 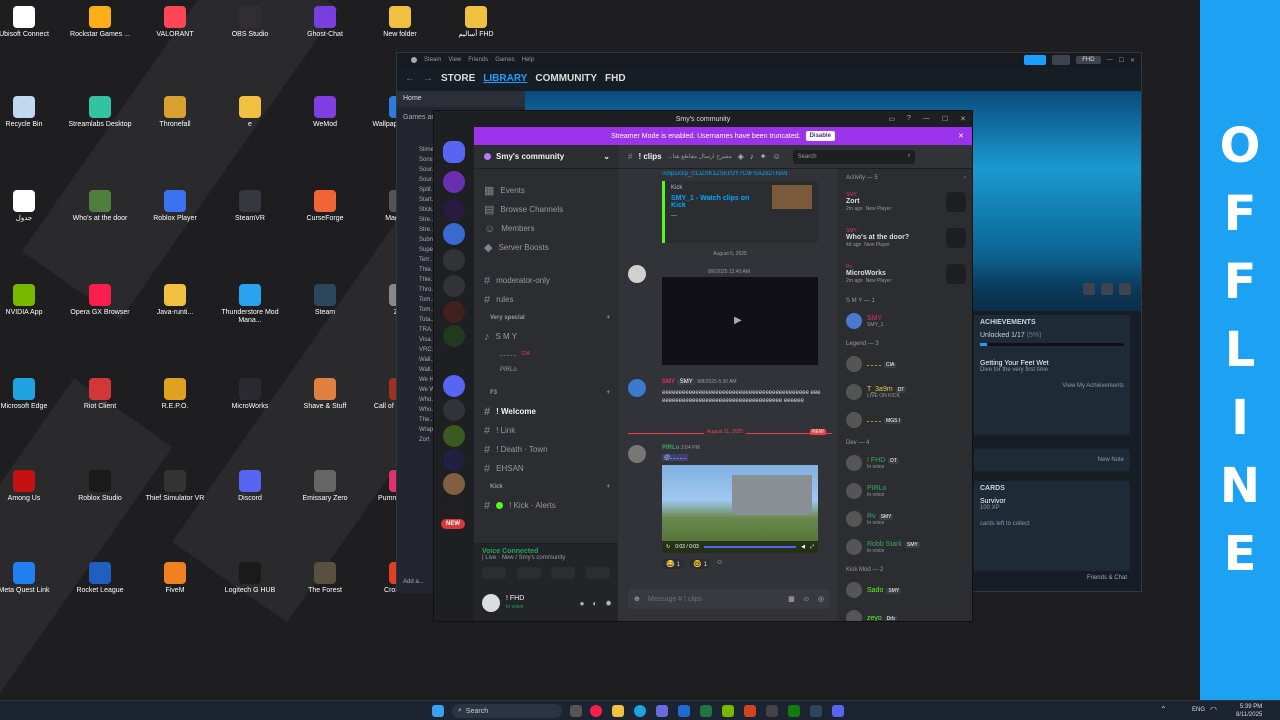 What do you see at coordinates (905, 364) in the screenshot?
I see `member-item: ـ ـ ـ ـ CIA` at bounding box center [905, 364].